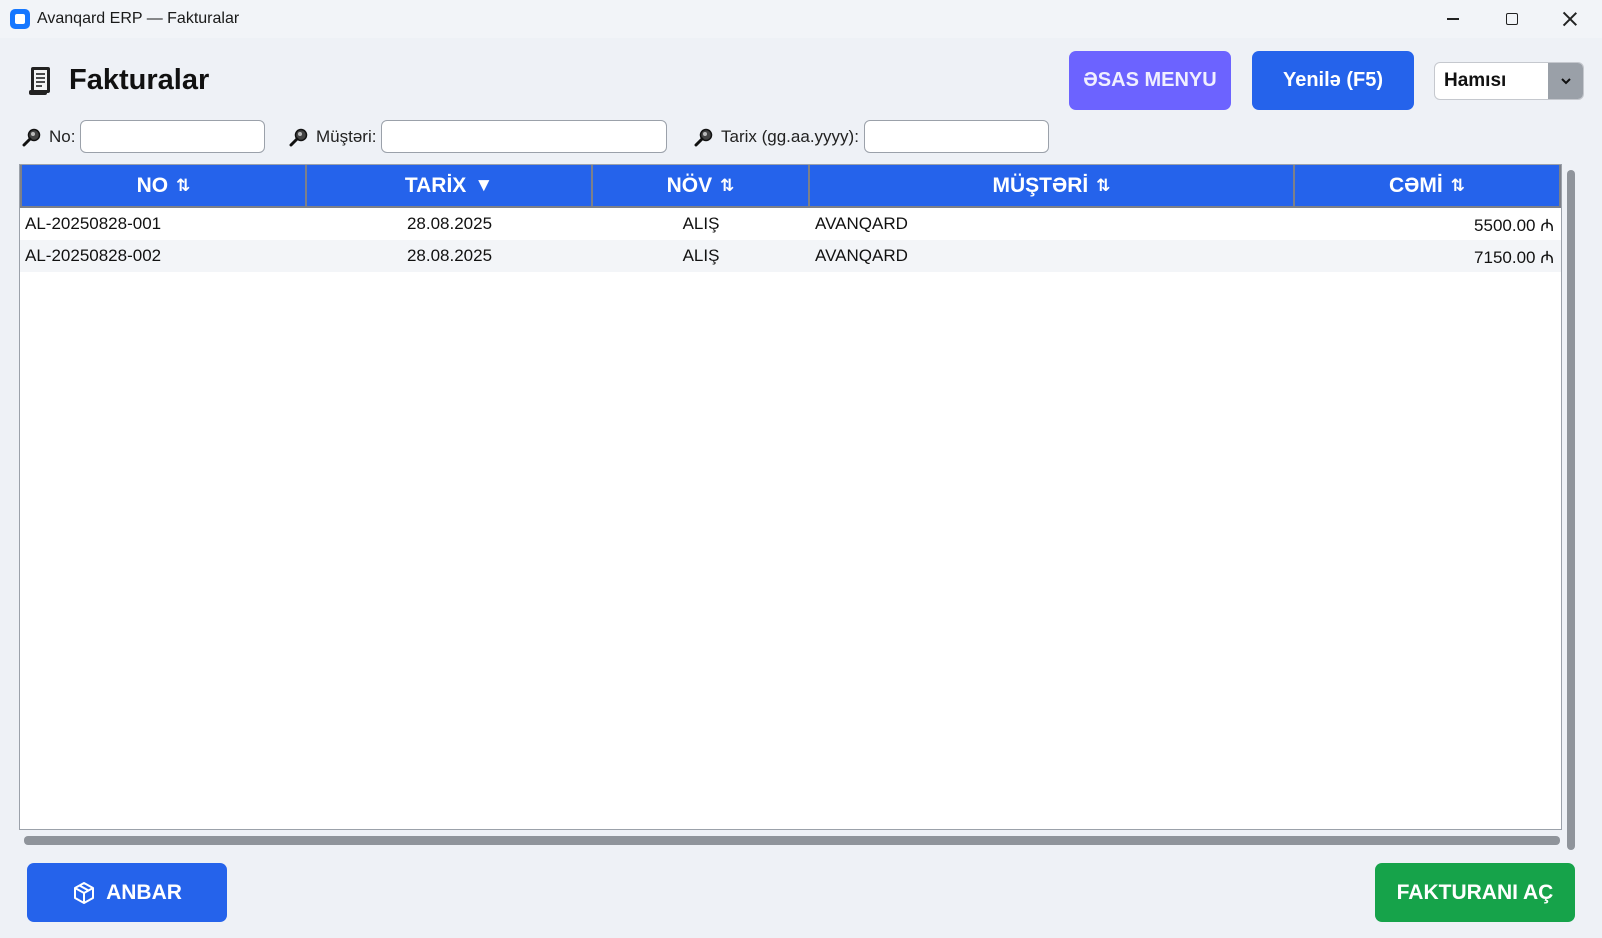  Describe the element at coordinates (1150, 80) in the screenshot. I see `main-menu-button: ƏSAS MENYU` at that location.